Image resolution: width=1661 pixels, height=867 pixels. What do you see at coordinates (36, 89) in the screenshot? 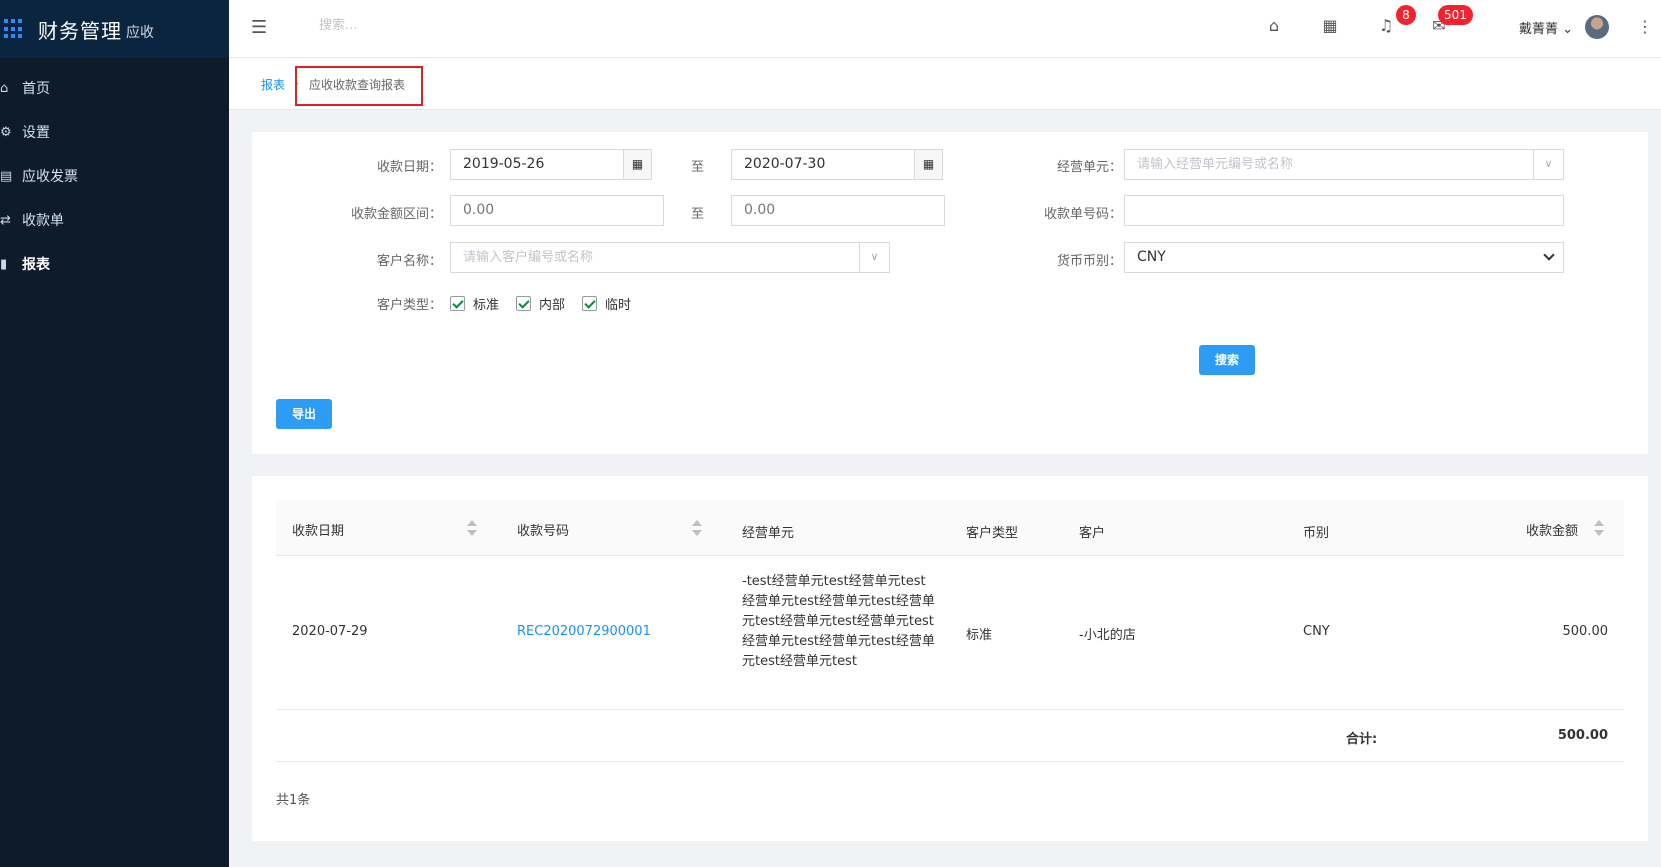
I see `sidebar-item-label: 首页` at bounding box center [36, 89].